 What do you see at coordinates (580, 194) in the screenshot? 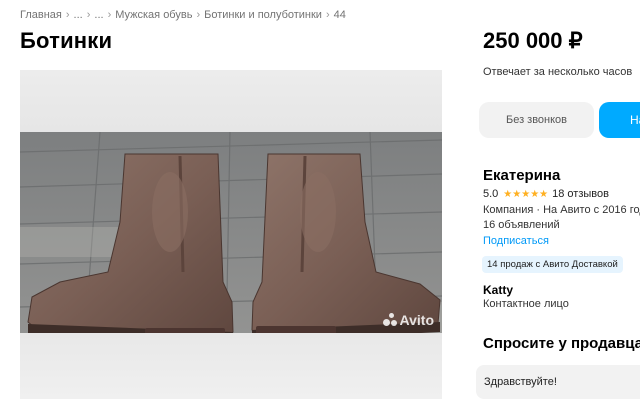
I see `reviews-link: 18 отзывов` at bounding box center [580, 194].